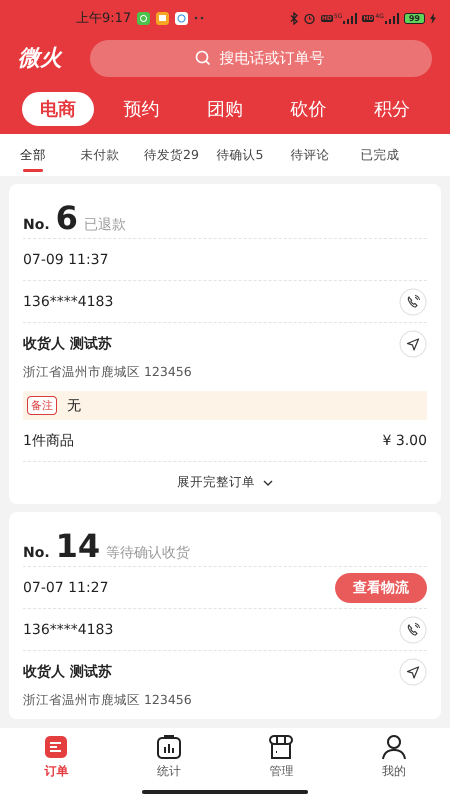 The image size is (450, 800). I want to click on order-total: ¥ 3.00, so click(404, 440).